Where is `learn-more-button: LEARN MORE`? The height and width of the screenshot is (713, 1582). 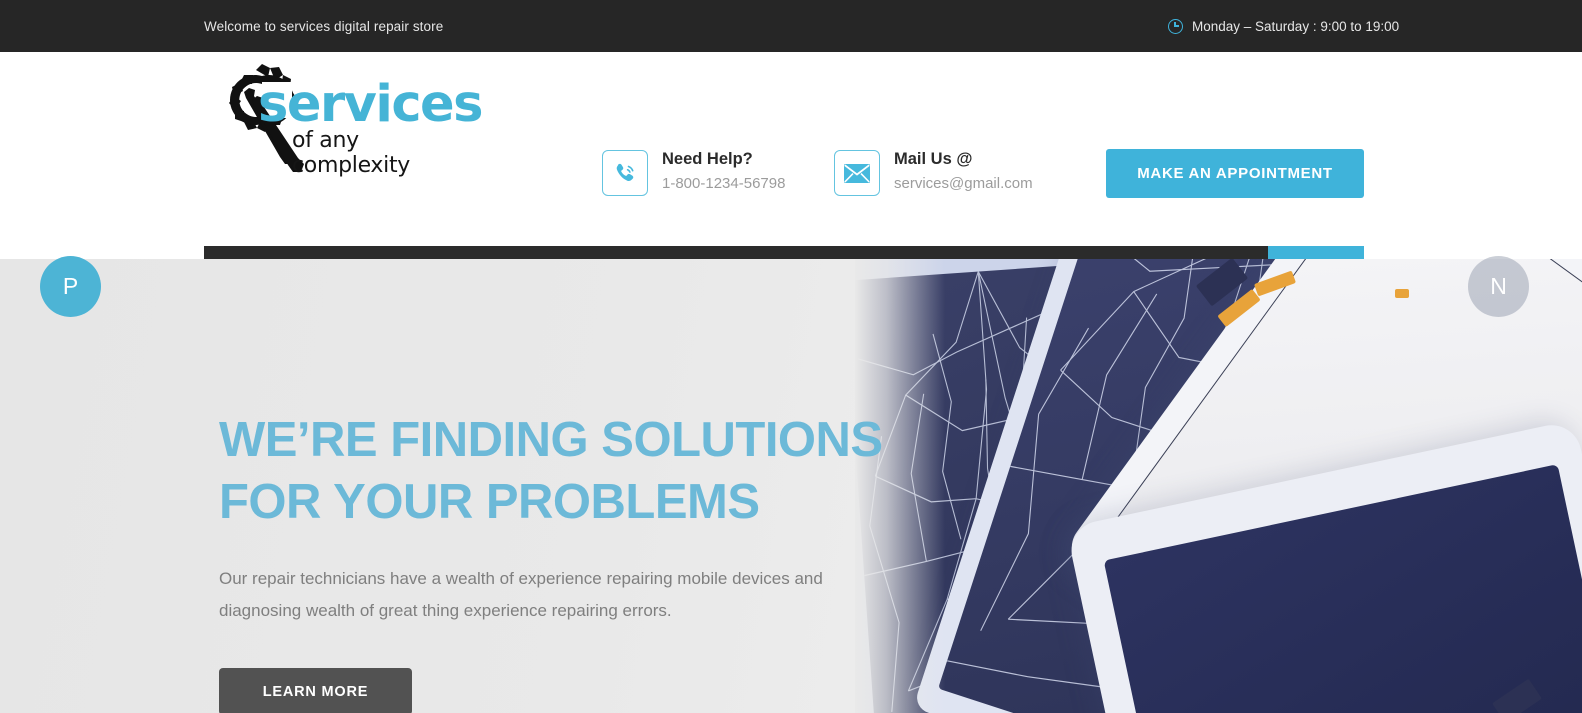 learn-more-button: LEARN MORE is located at coordinates (315, 690).